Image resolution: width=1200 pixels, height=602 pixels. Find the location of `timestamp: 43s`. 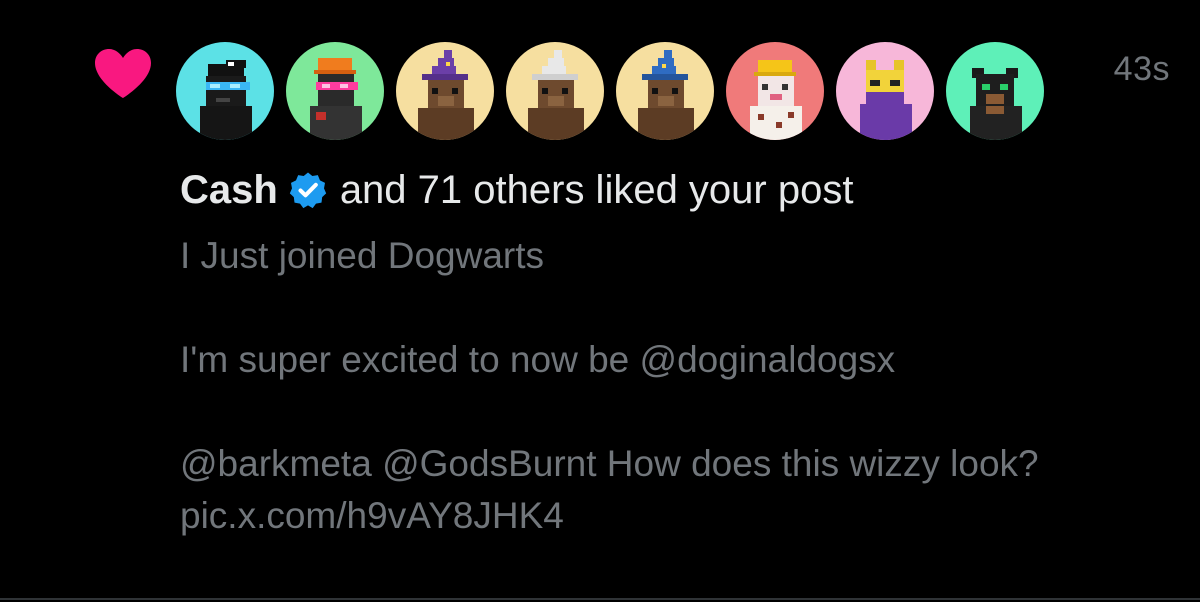

timestamp: 43s is located at coordinates (1142, 69).